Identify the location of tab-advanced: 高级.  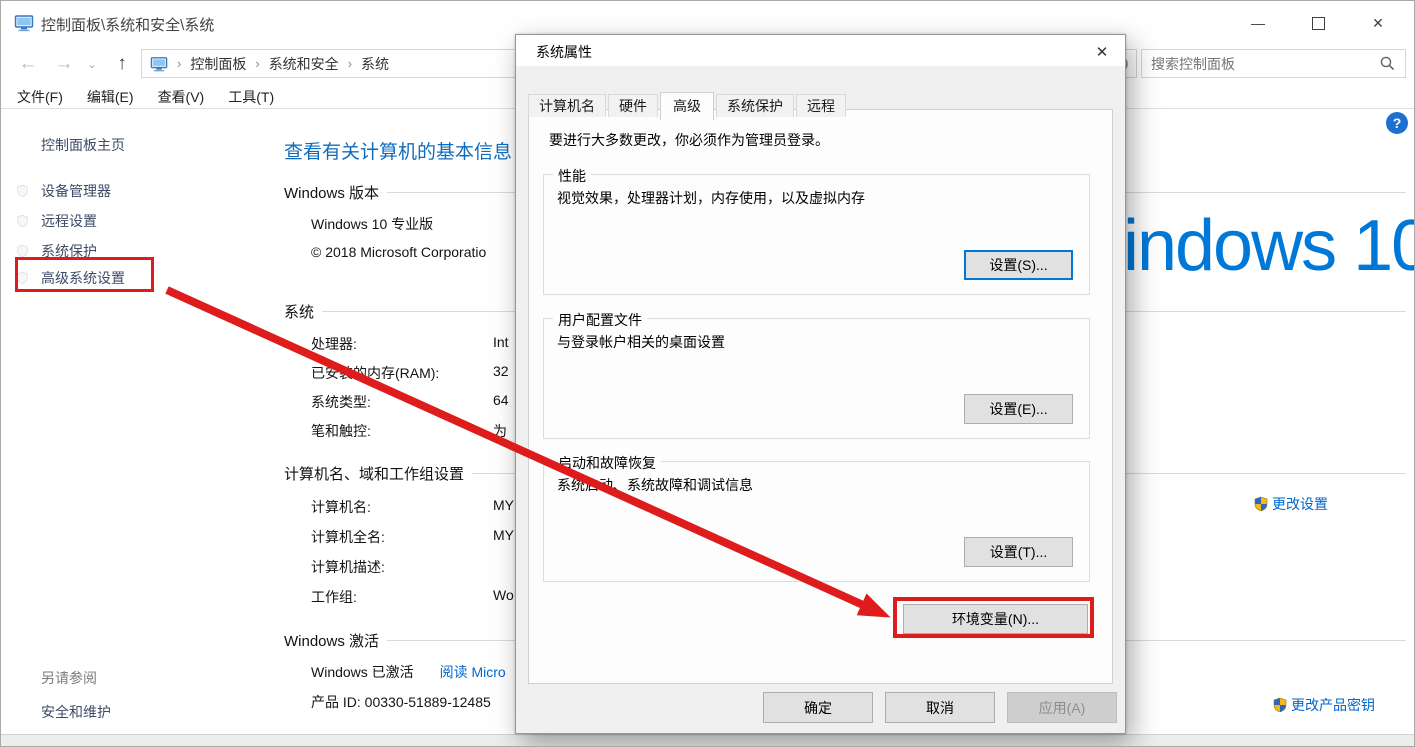
(687, 106).